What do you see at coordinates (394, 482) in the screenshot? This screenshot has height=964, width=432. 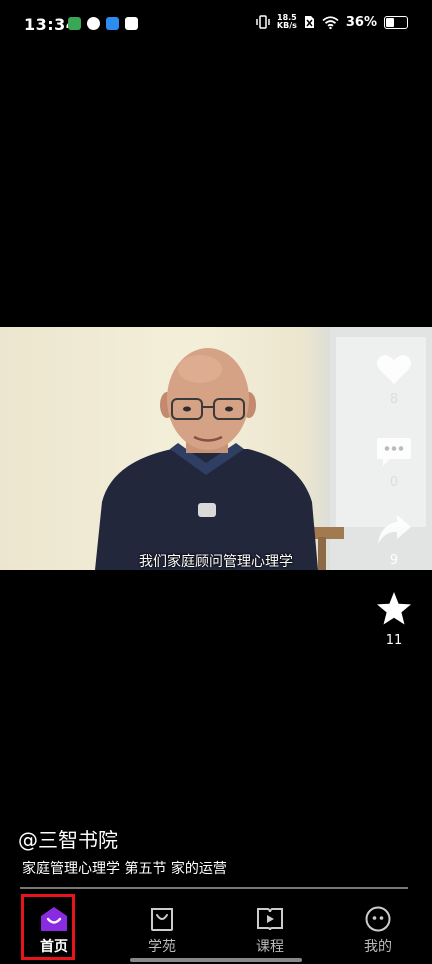 I see `comment-count: 0` at bounding box center [394, 482].